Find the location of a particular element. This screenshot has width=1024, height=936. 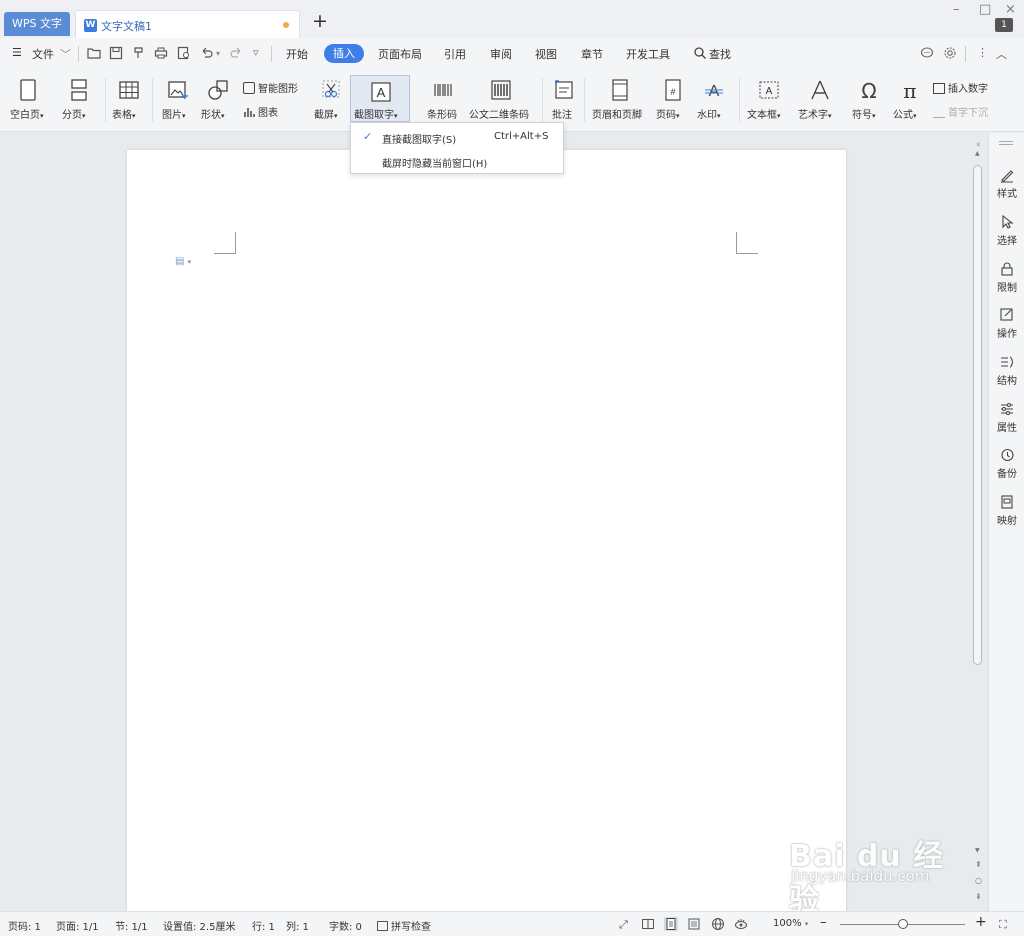

side-item-operate: 操作 is located at coordinates (1006, 323).